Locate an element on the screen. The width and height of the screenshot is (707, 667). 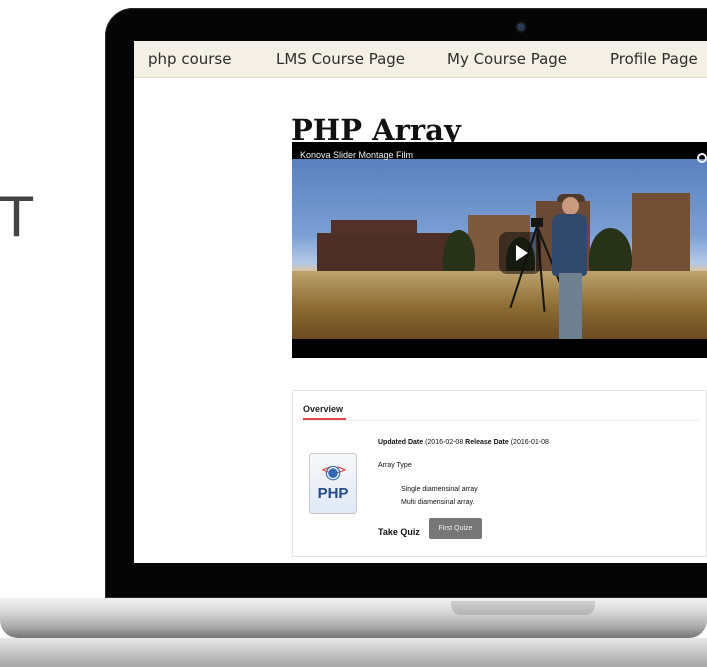
nav-lms-course-page: LMS Course Page is located at coordinates (340, 59).